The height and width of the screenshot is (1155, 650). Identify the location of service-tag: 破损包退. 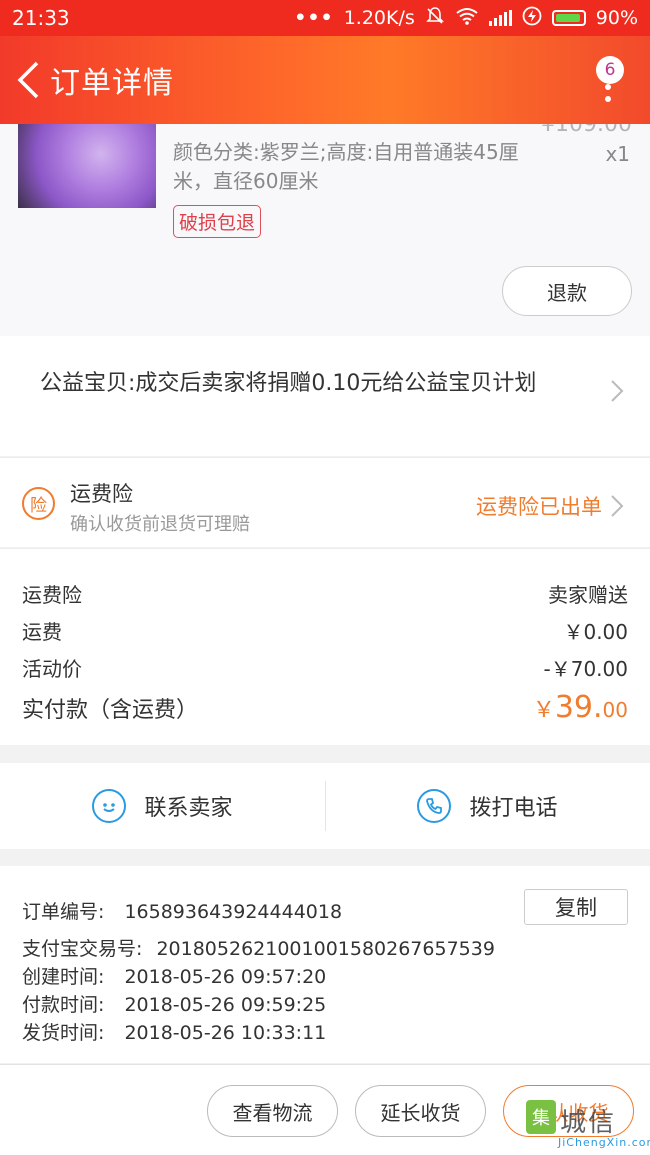
(217, 221).